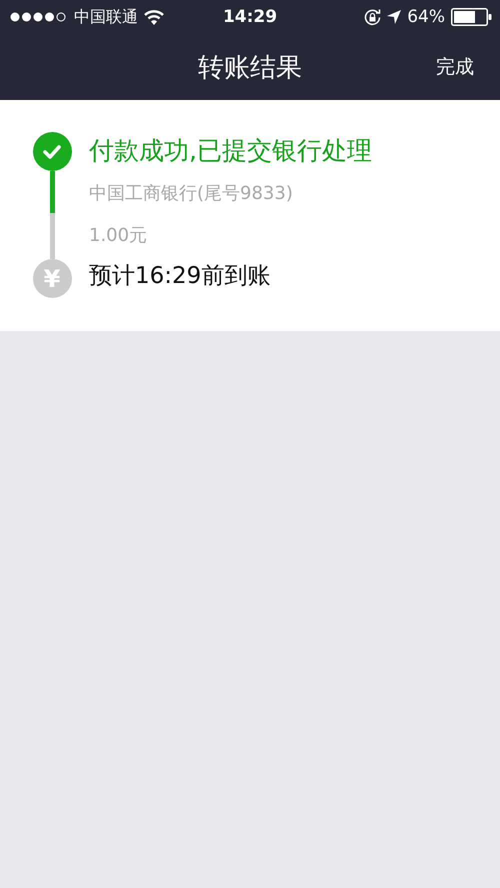  Describe the element at coordinates (250, 68) in the screenshot. I see `page-title: 转账结果` at that location.